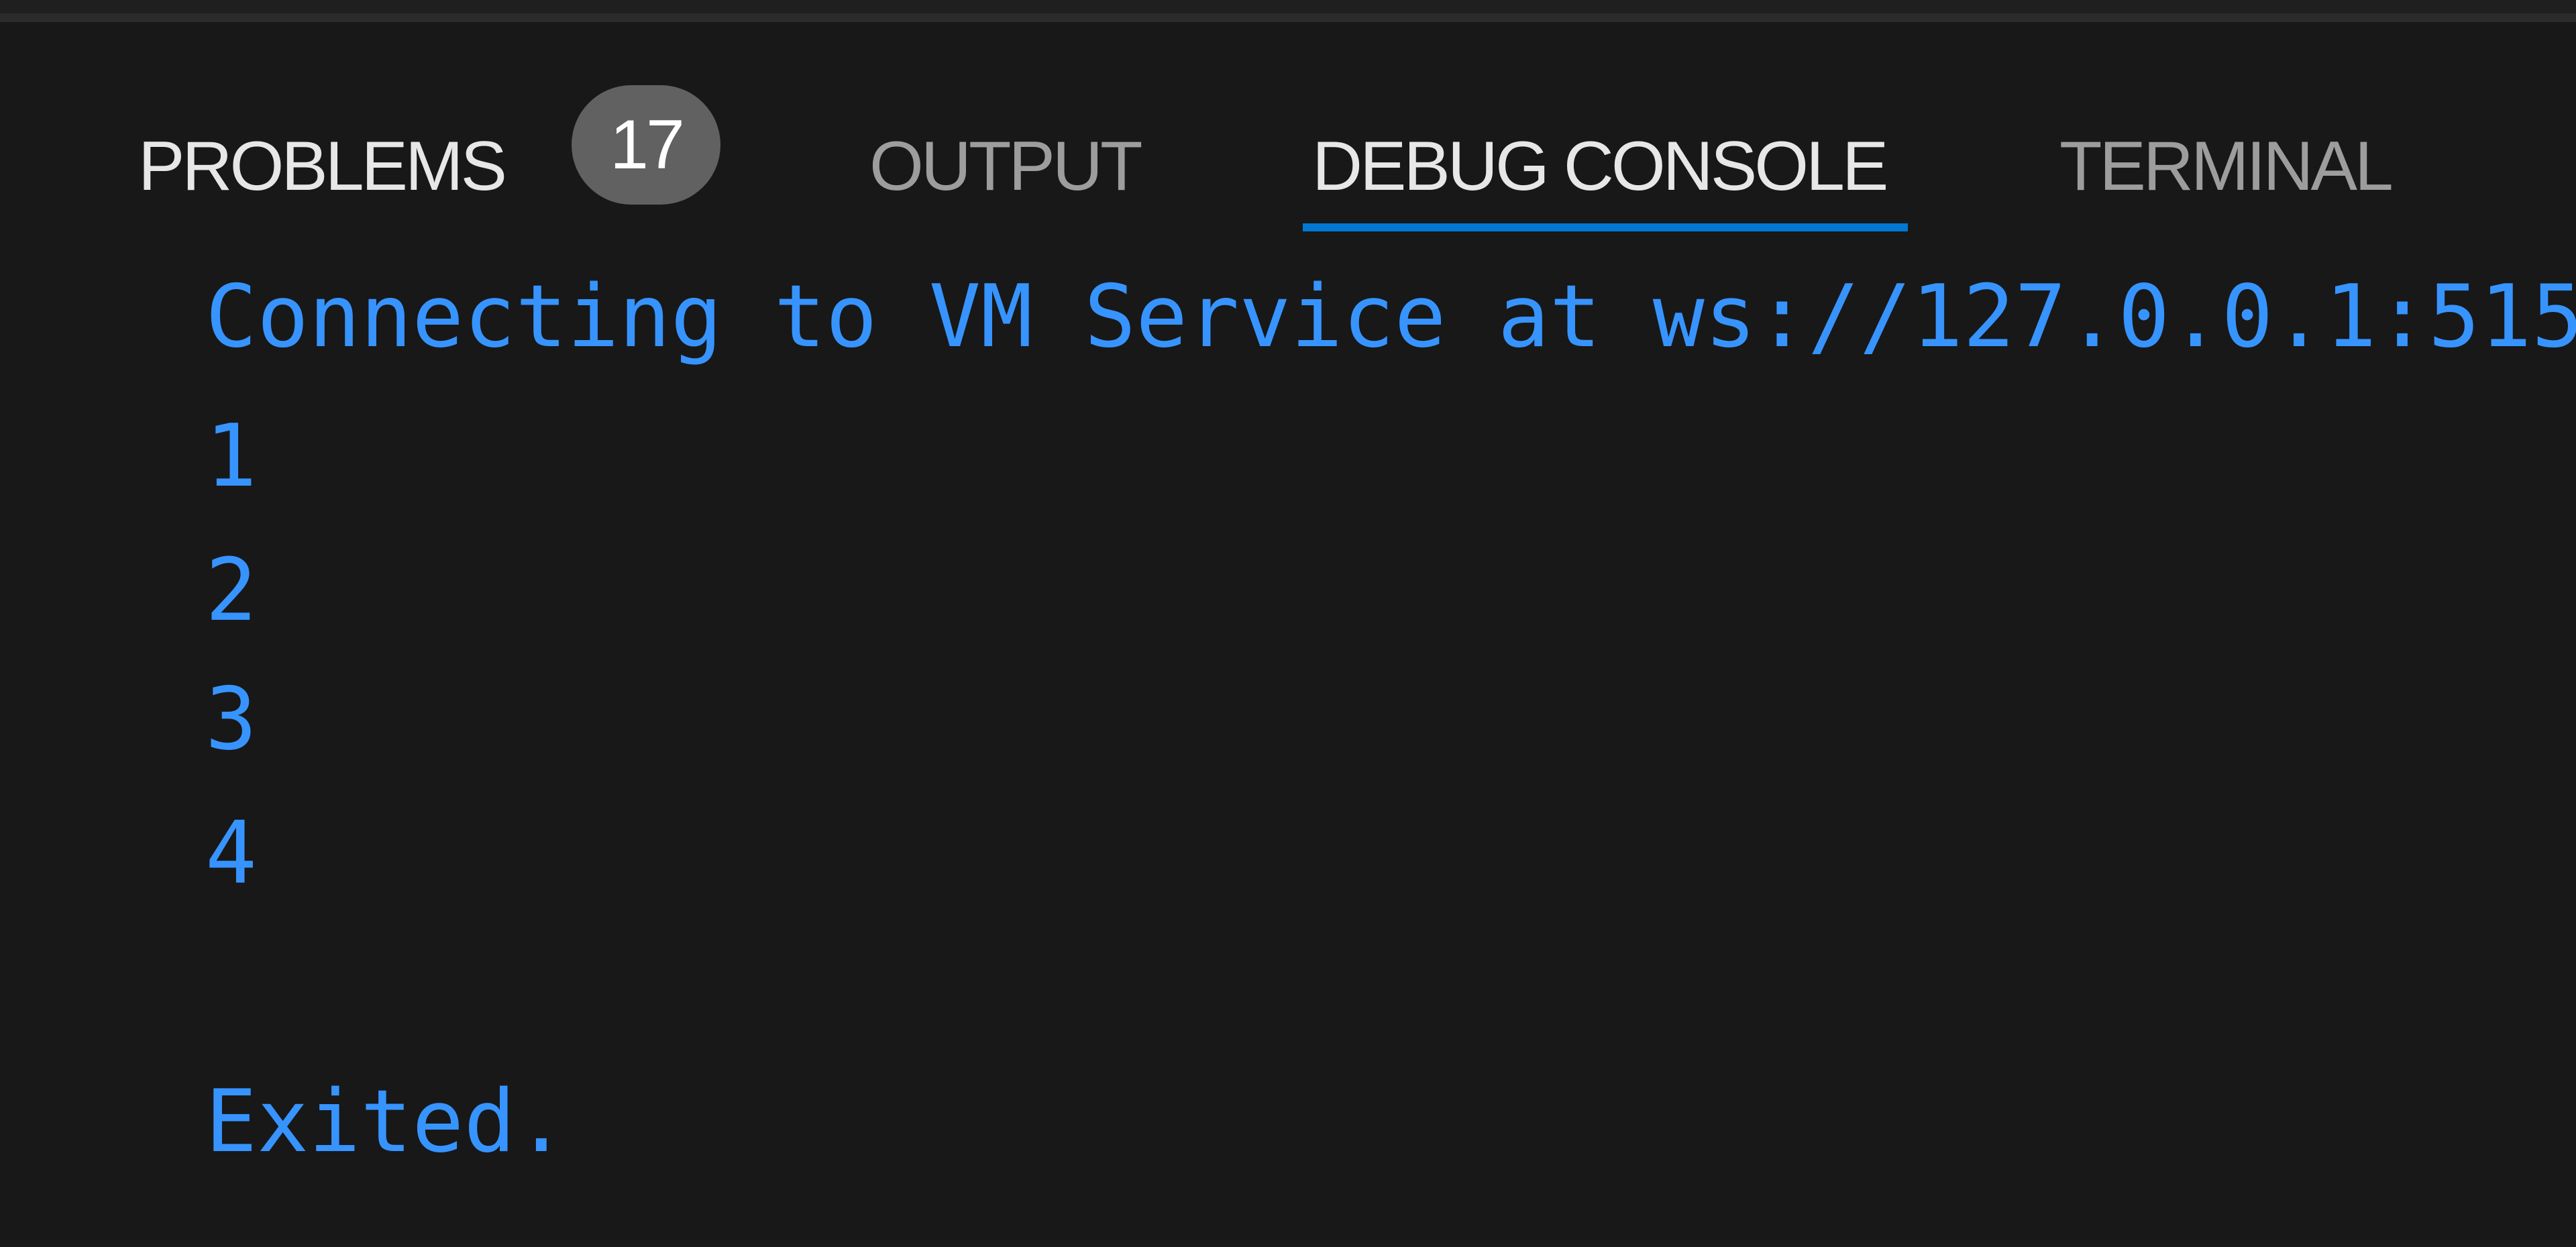 The image size is (2576, 1247). What do you see at coordinates (231, 456) in the screenshot?
I see `console-line: 1` at bounding box center [231, 456].